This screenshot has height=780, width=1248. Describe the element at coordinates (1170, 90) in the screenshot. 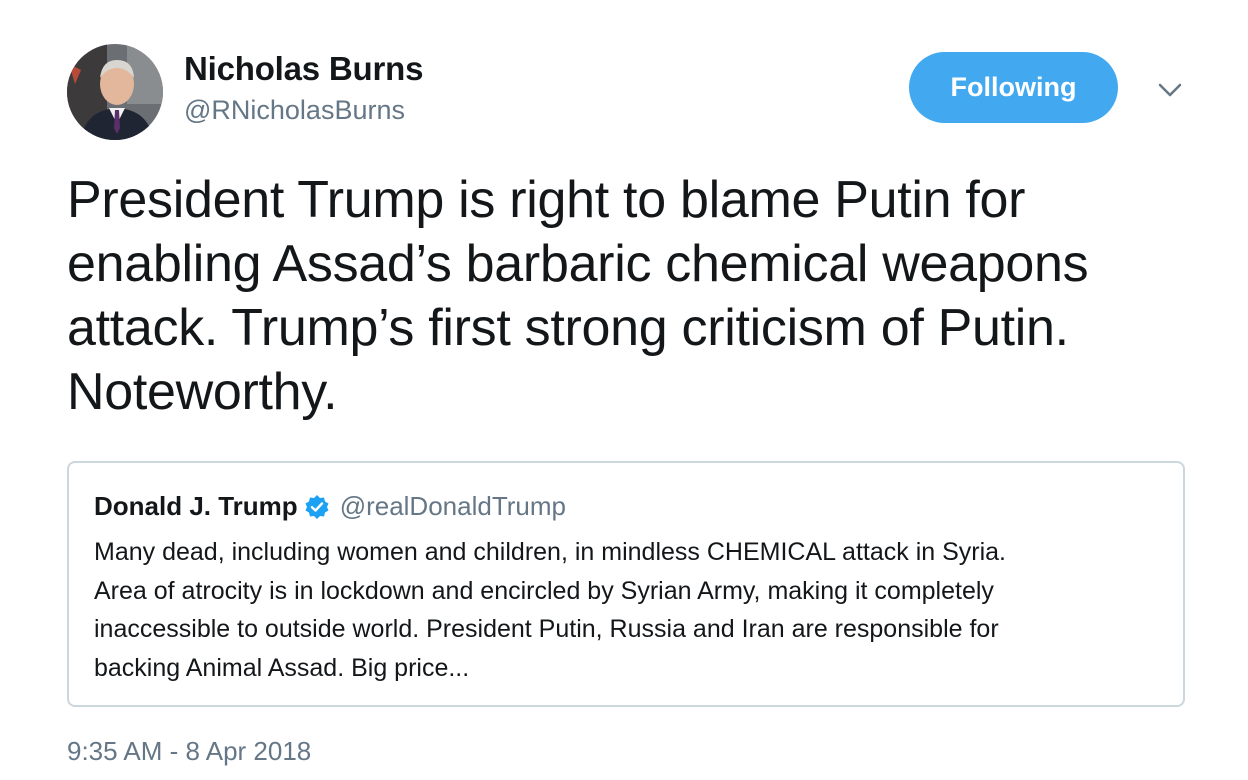

I see `chevron-down-icon` at that location.